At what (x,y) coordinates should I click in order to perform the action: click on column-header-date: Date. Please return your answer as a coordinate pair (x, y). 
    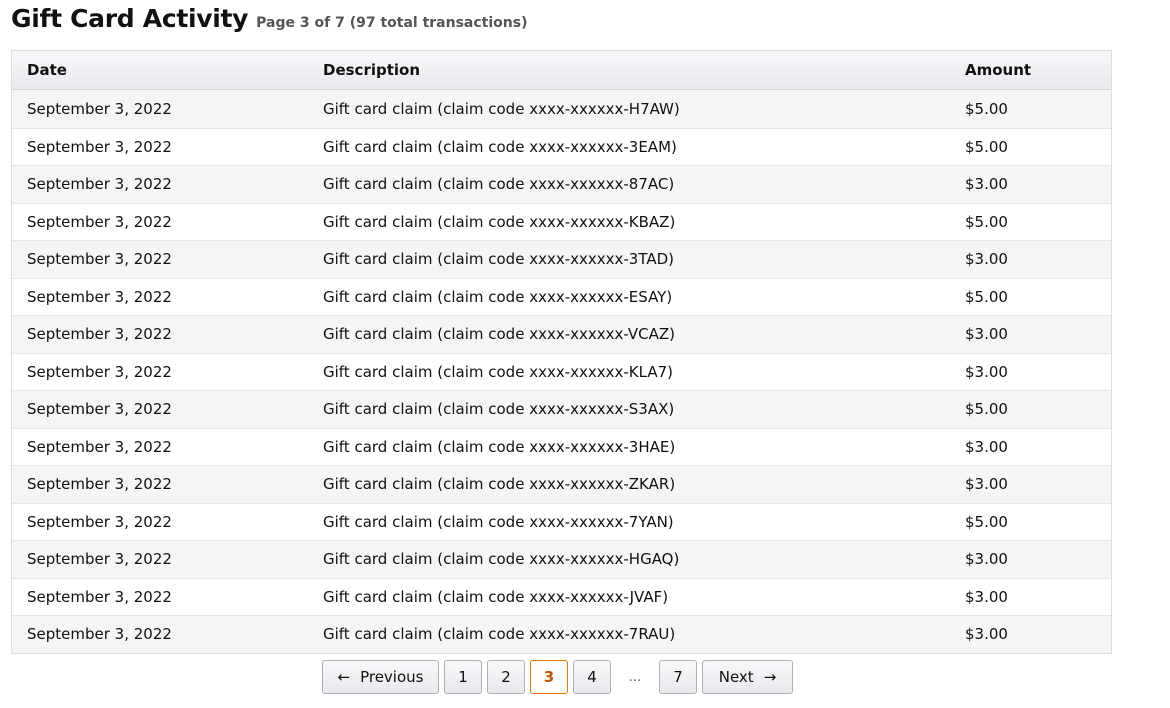
    Looking at the image, I should click on (47, 70).